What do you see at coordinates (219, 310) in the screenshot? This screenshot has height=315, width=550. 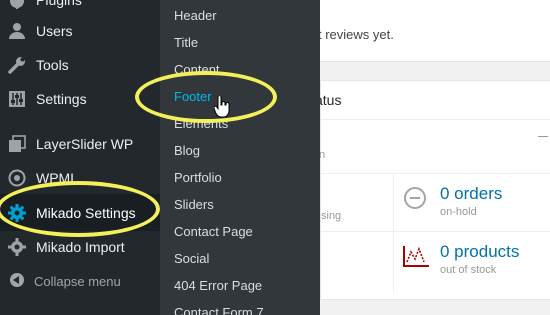 I see `submenu-item-contact-form-7: Contact Form 7` at bounding box center [219, 310].